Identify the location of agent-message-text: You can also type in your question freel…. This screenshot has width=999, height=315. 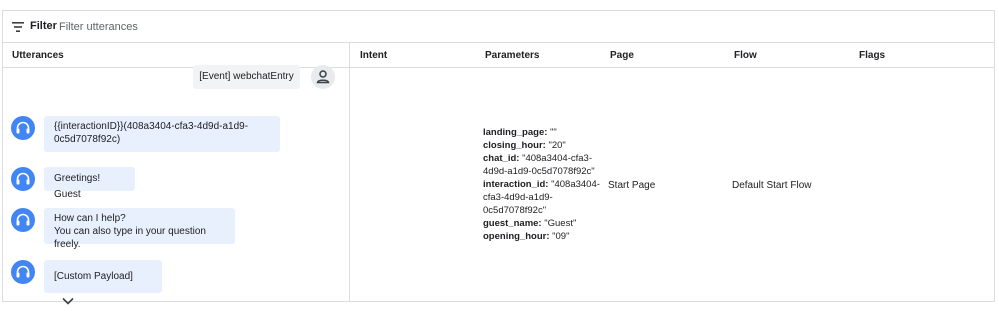
(130, 238).